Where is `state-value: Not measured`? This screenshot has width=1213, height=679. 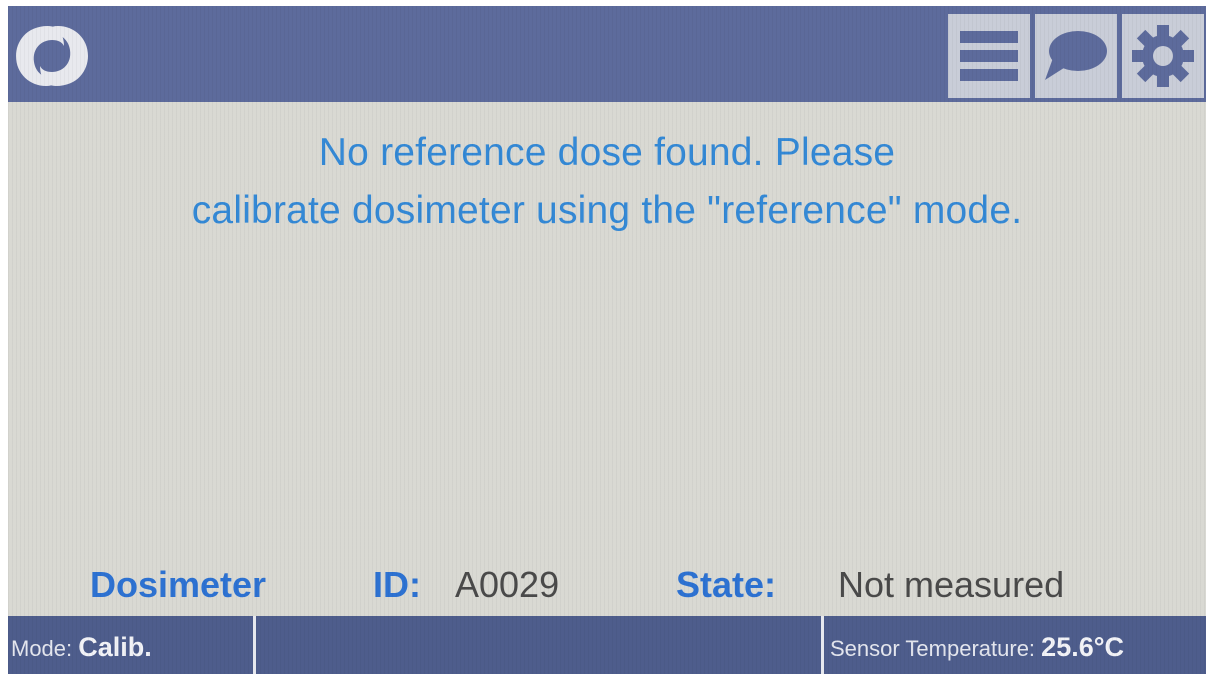 state-value: Not measured is located at coordinates (951, 584).